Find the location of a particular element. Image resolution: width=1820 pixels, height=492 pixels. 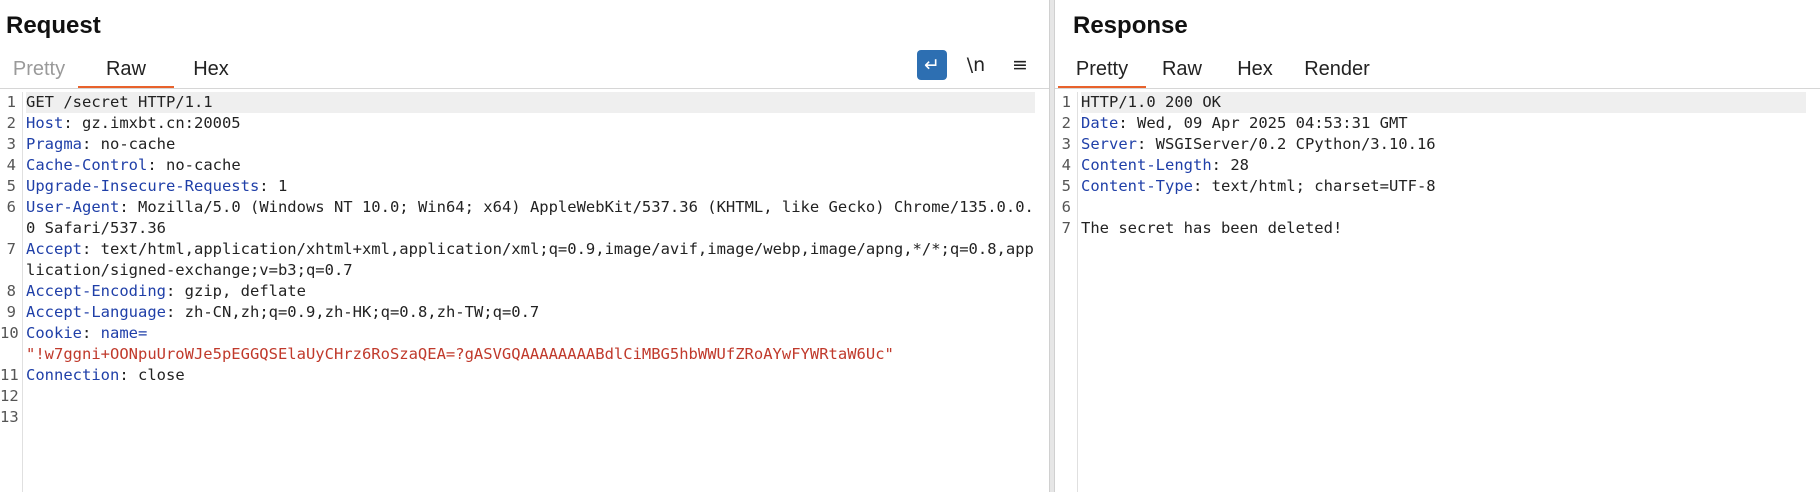

header-name: Date is located at coordinates (1100, 123).